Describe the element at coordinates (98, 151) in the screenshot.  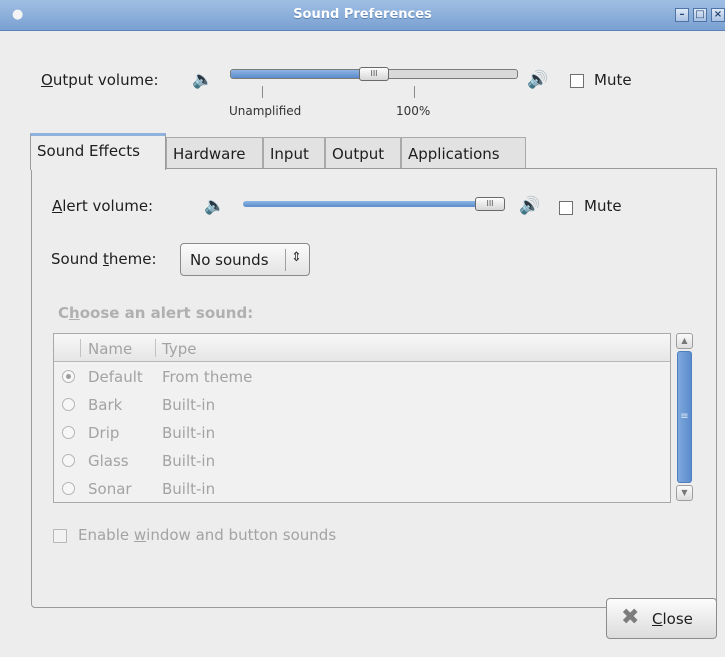
I see `tab-sound-effects: Sound Effects` at that location.